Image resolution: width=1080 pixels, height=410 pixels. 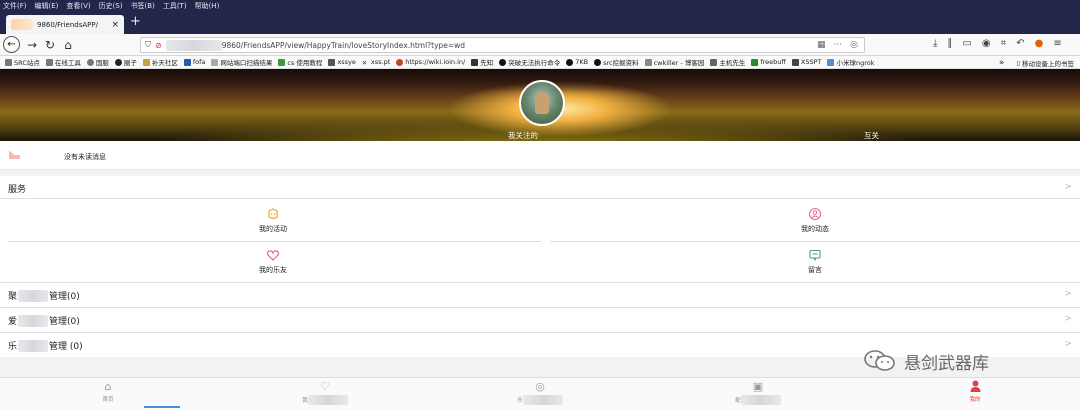 What do you see at coordinates (332, 62) in the screenshot?
I see `xss-icon` at bounding box center [332, 62].